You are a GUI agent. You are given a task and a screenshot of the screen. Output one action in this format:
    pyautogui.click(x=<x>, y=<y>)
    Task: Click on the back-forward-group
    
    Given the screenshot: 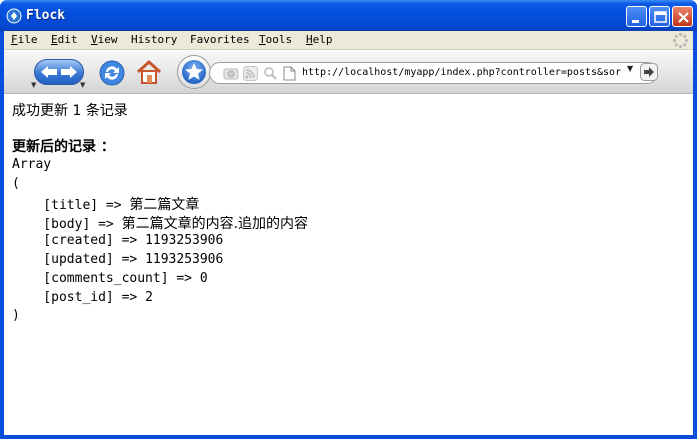 What is the action you would take?
    pyautogui.click(x=59, y=72)
    